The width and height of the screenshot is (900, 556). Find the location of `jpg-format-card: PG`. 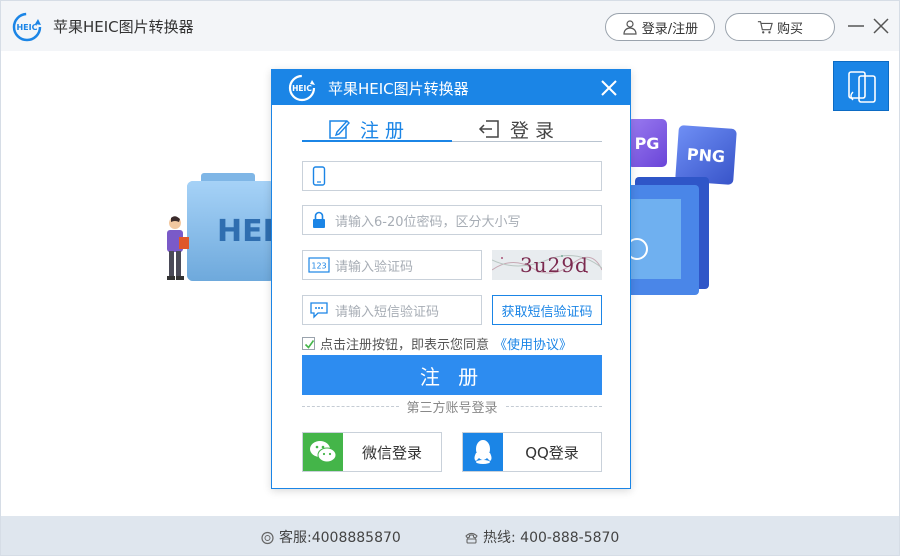

jpg-format-card: PG is located at coordinates (647, 143).